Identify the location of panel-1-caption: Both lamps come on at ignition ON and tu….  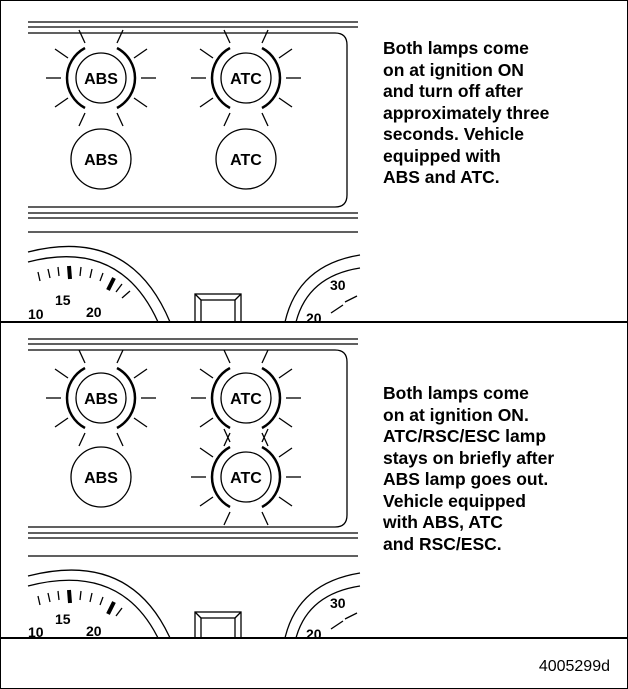
(466, 112).